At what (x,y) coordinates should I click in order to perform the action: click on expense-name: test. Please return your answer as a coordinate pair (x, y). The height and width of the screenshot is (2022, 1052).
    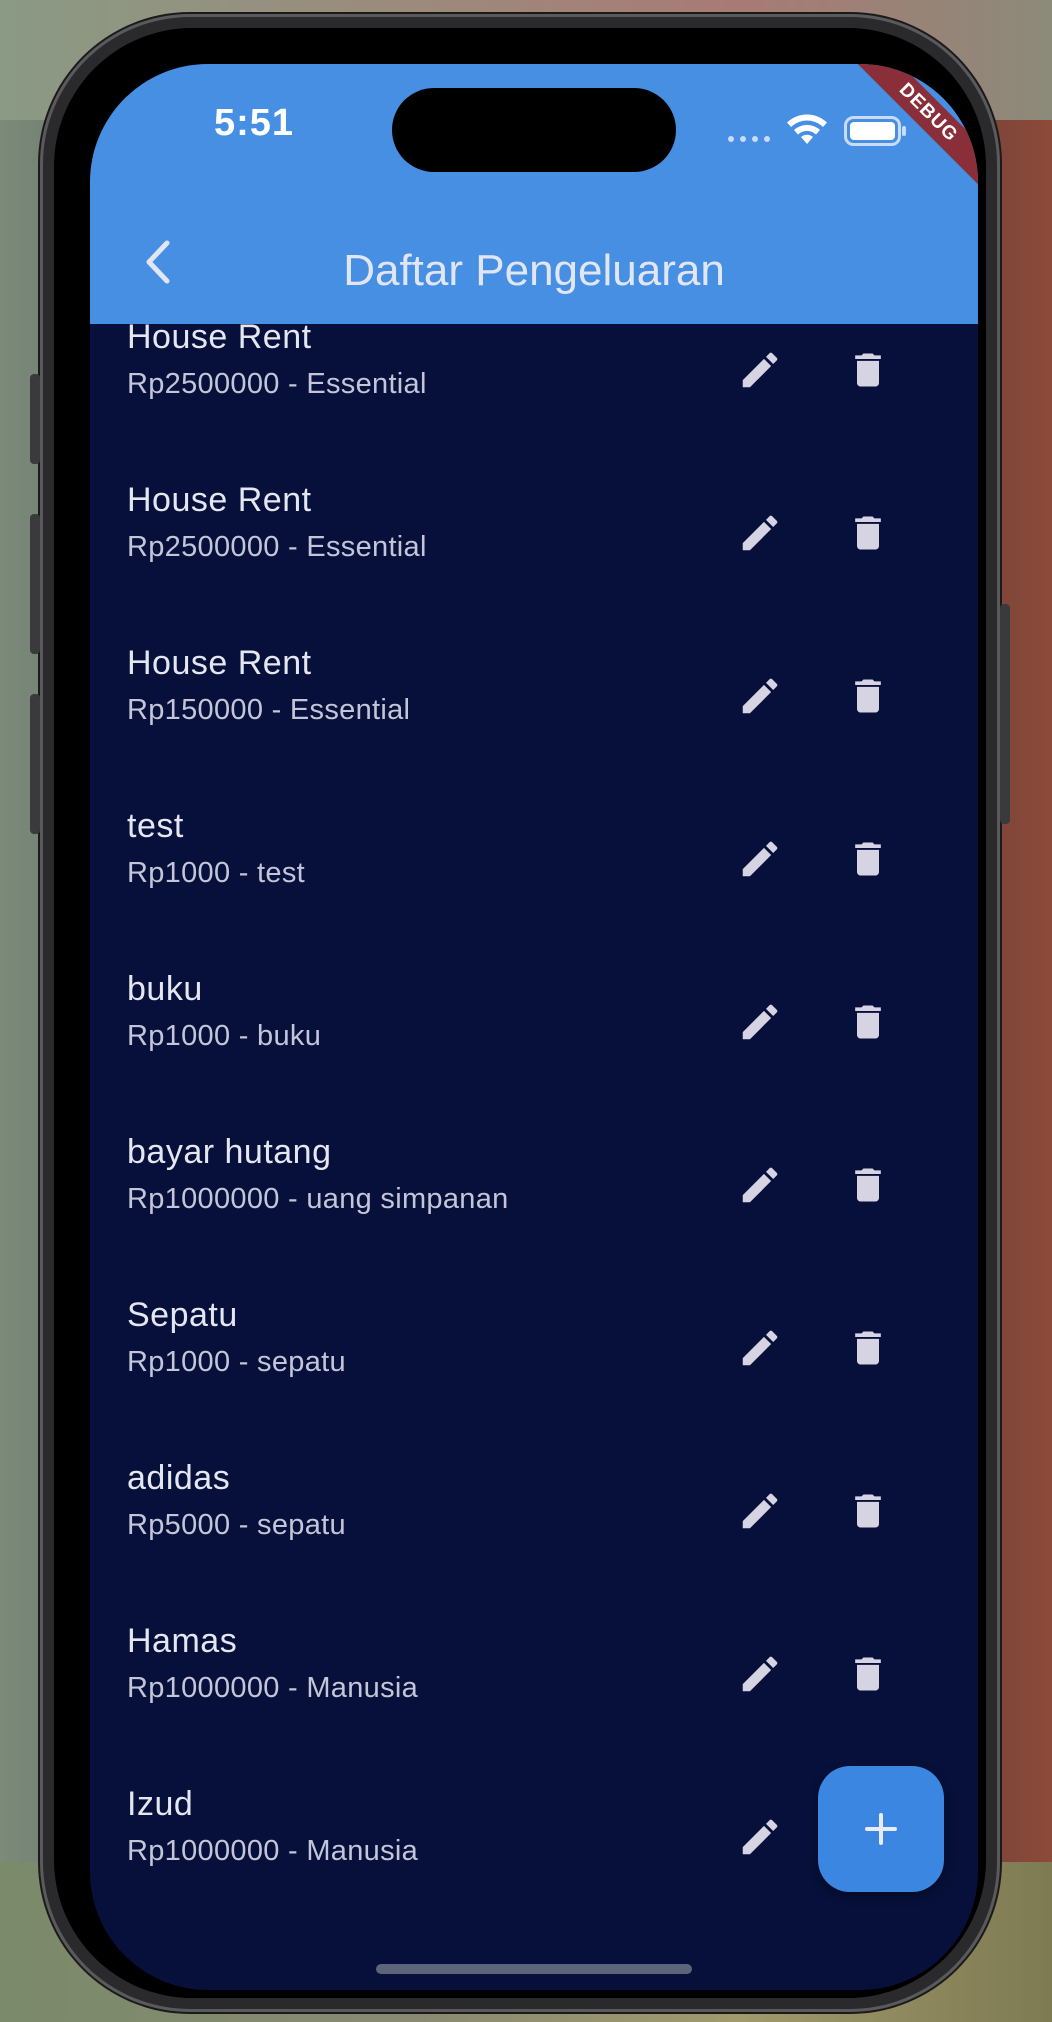
    Looking at the image, I should click on (155, 826).